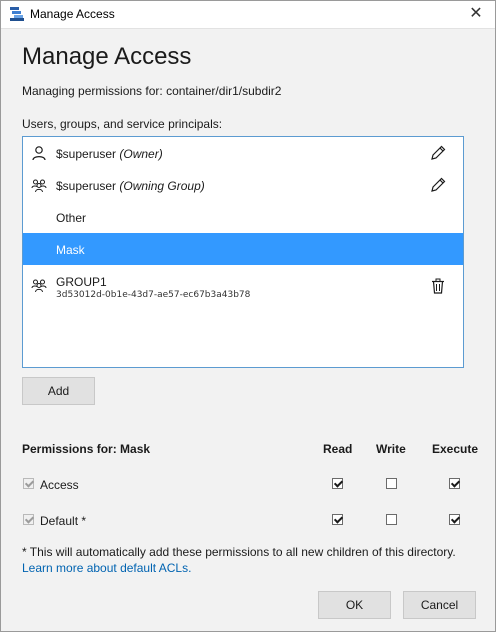 The image size is (496, 632). What do you see at coordinates (106, 568) in the screenshot?
I see `learn-more-link: Learn more about default ACLs.` at bounding box center [106, 568].